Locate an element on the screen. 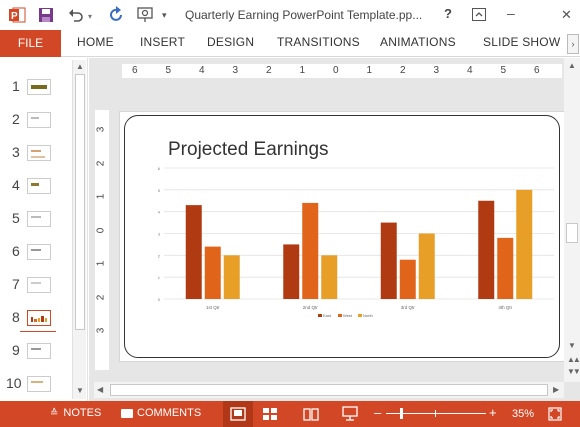 The height and width of the screenshot is (427, 580). powerpoint-logo-icon: P is located at coordinates (17, 15).